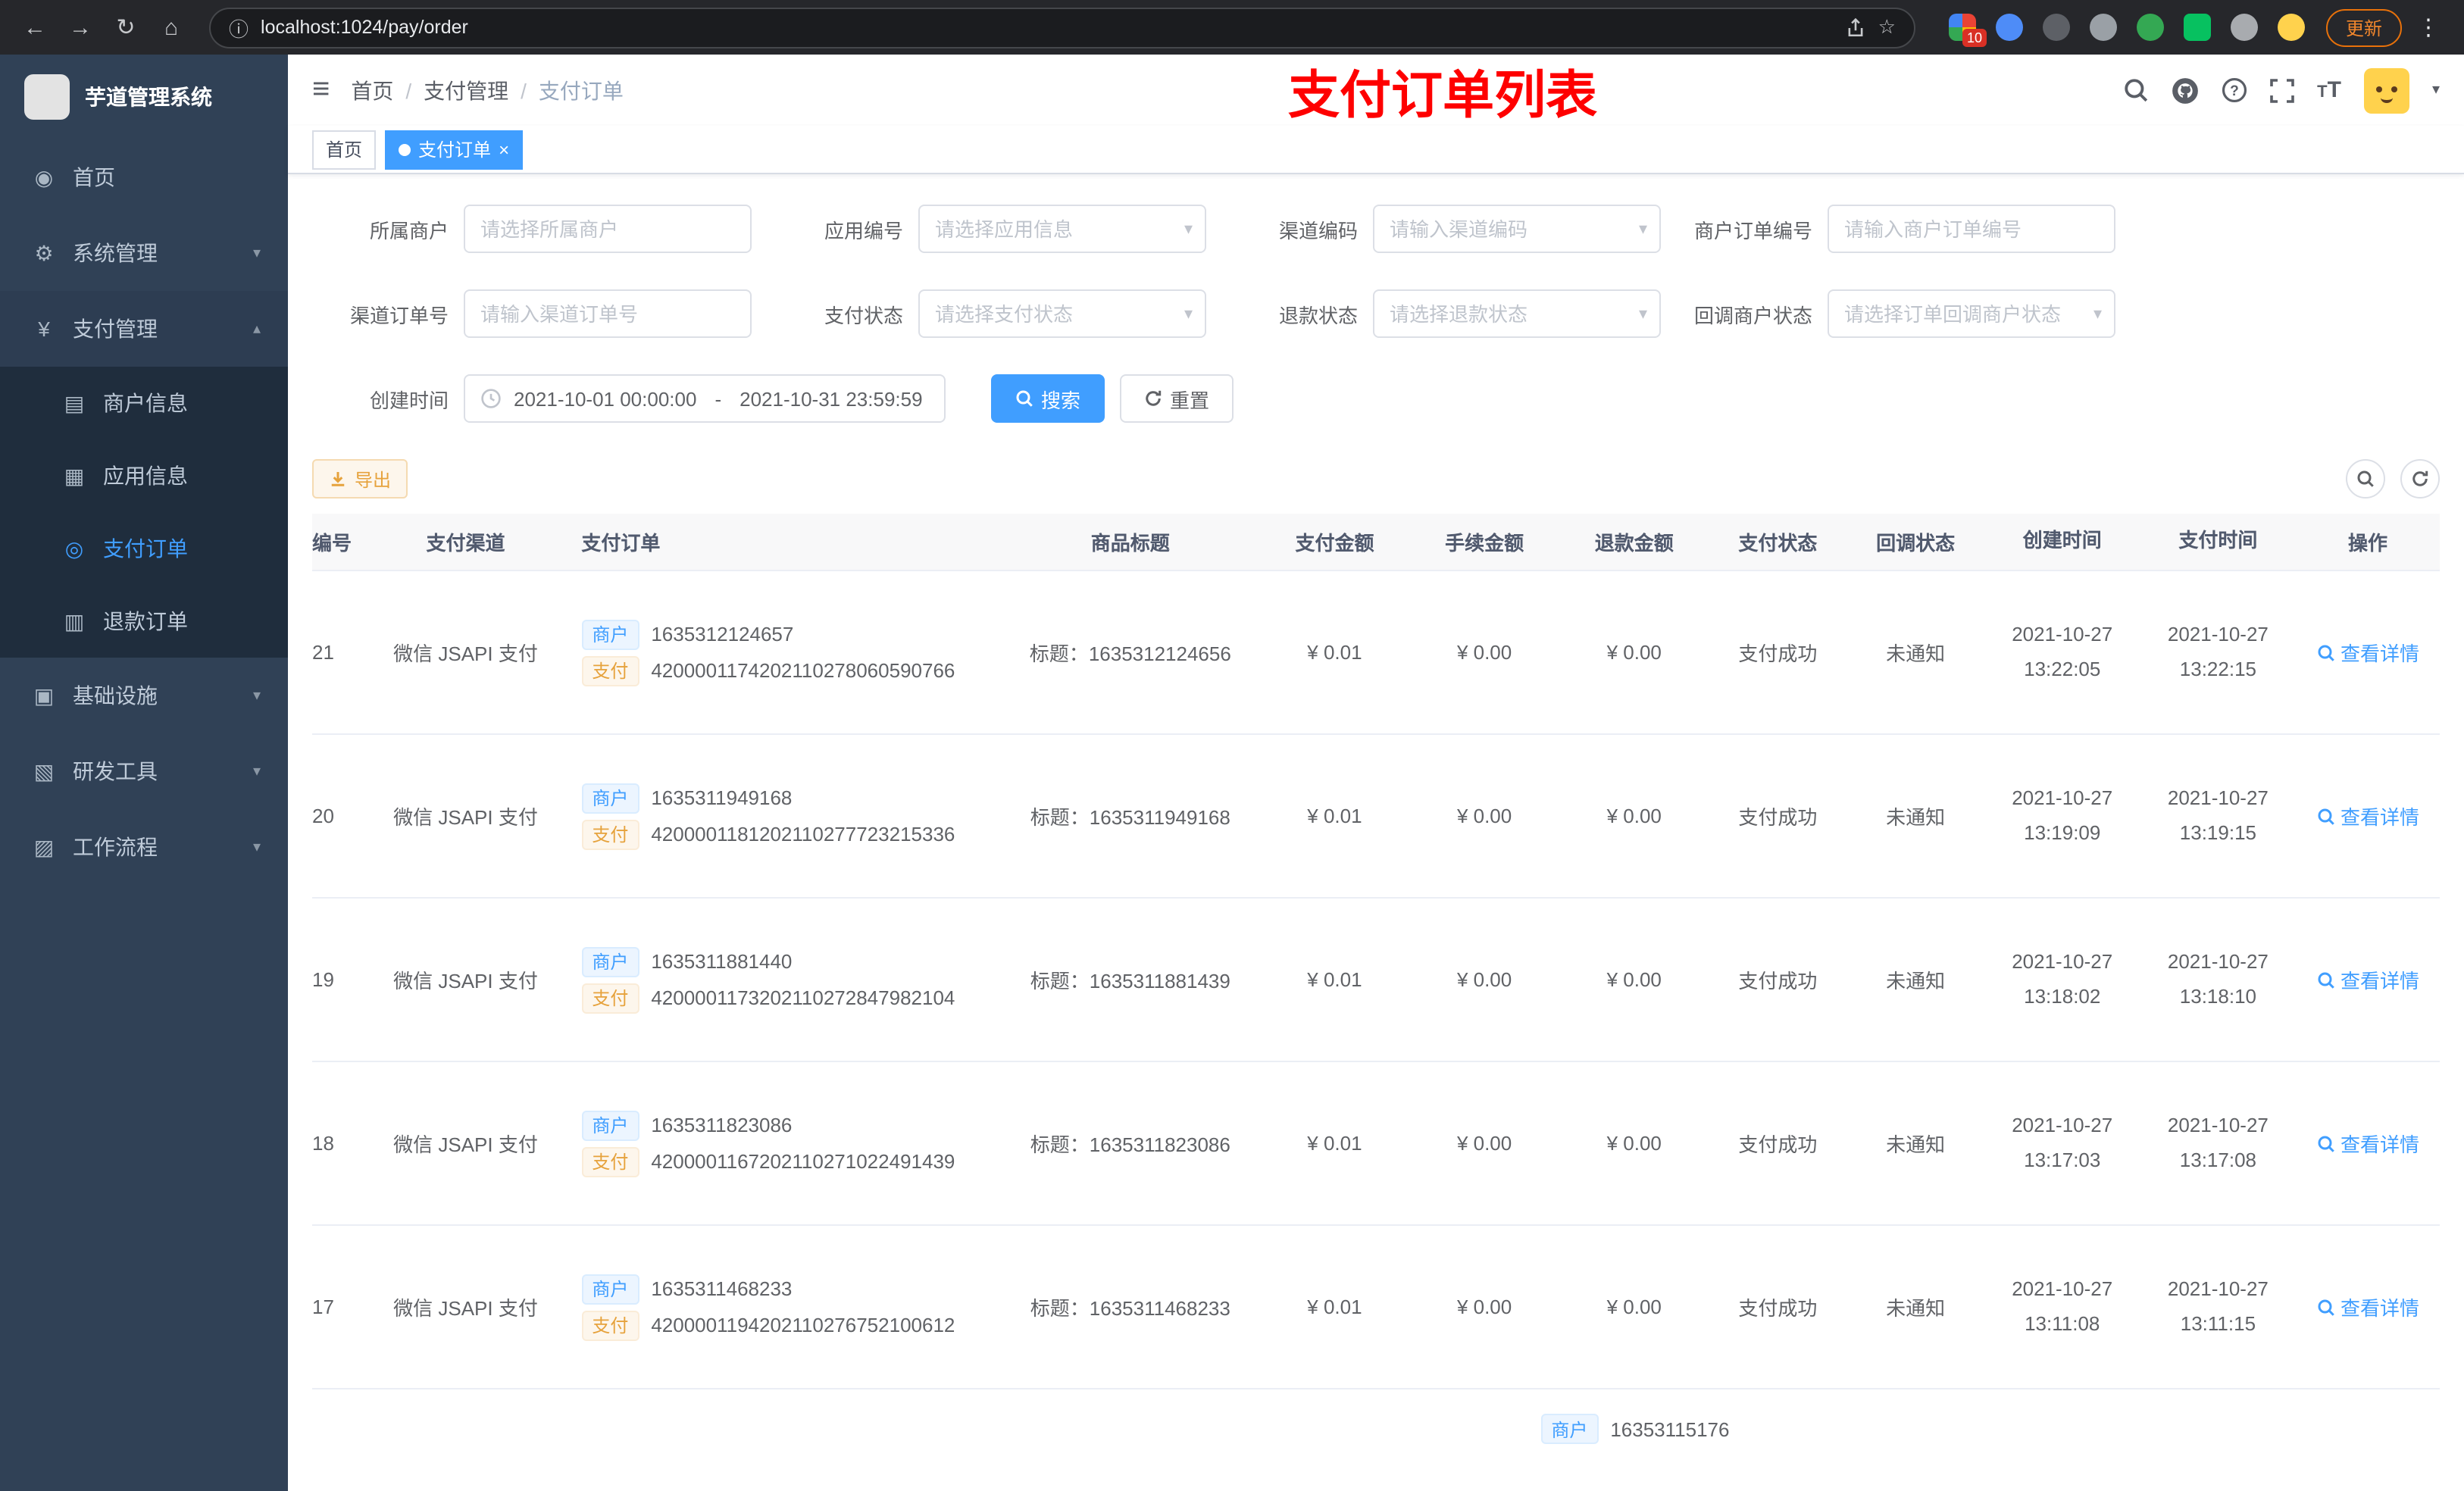 This screenshot has width=2464, height=1491. What do you see at coordinates (35, 27) in the screenshot?
I see `browser-back-icon: ←` at bounding box center [35, 27].